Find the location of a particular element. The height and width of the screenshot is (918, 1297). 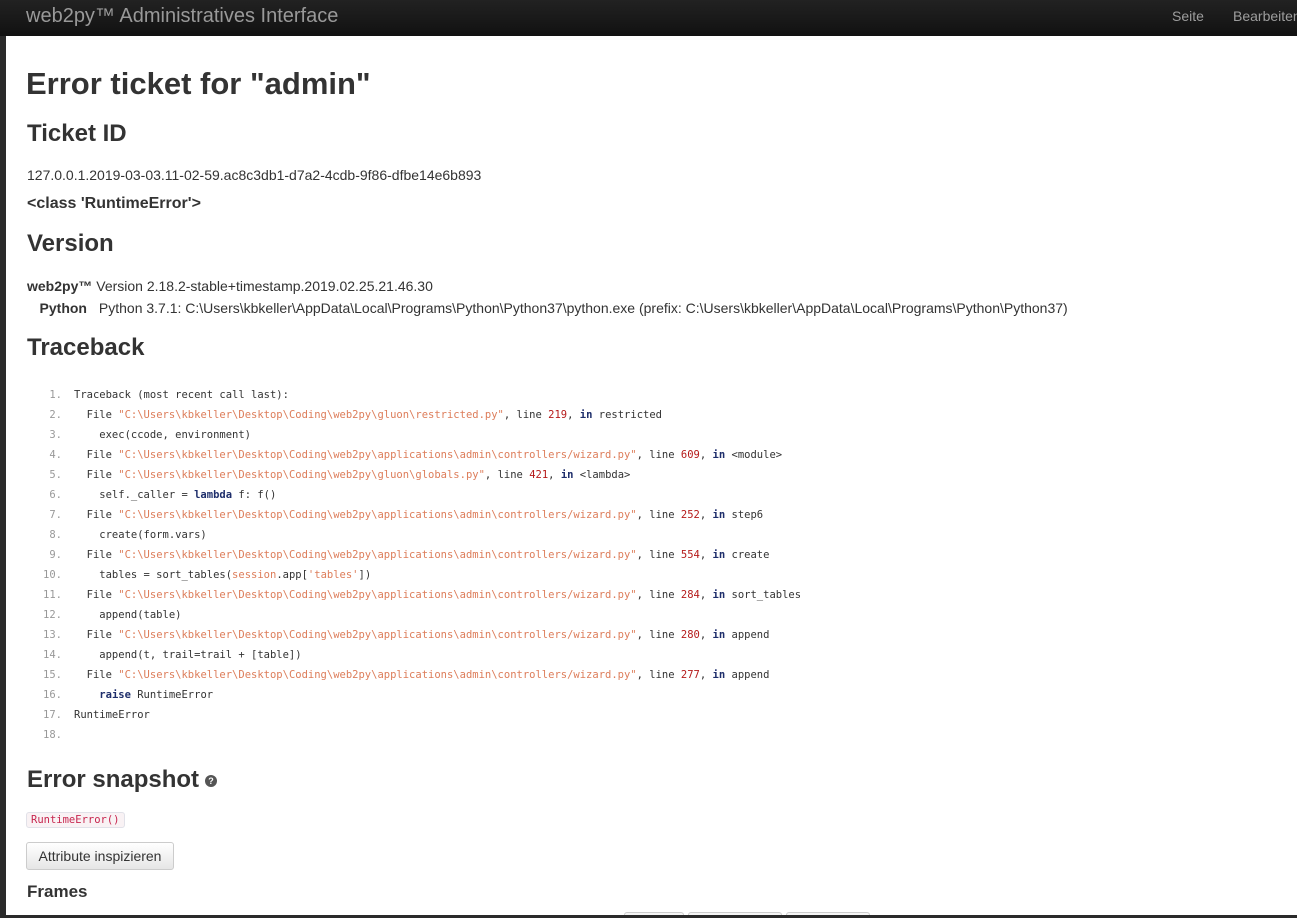

snapshot-heading: Error snapshot? is located at coordinates (122, 780).